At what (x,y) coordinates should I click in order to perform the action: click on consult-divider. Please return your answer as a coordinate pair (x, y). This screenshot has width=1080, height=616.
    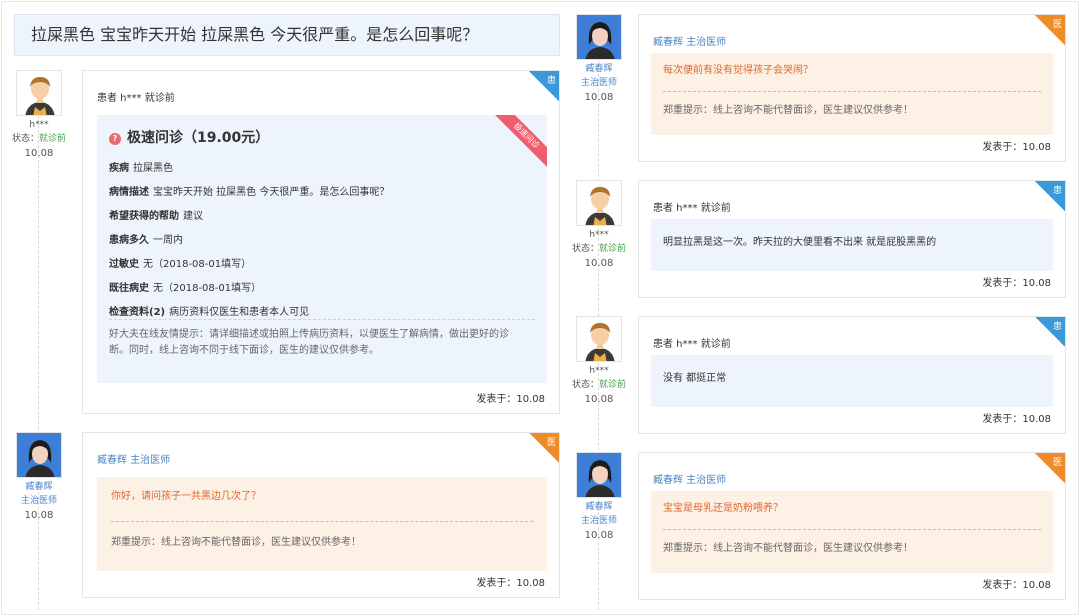
    Looking at the image, I should click on (322, 319).